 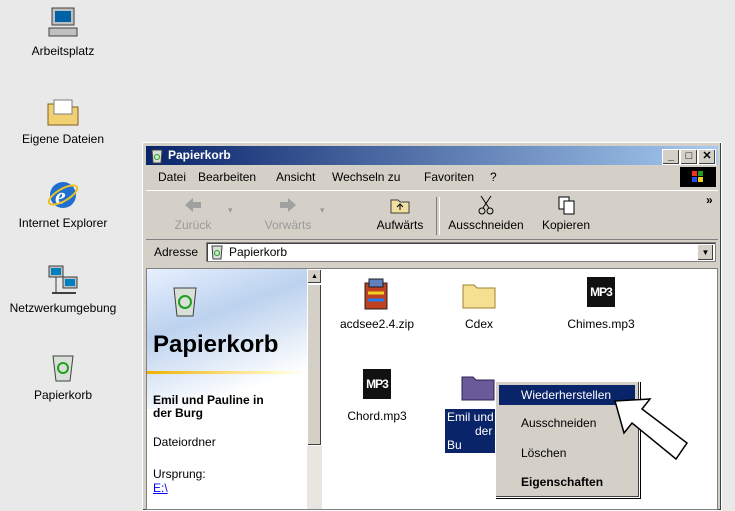 I want to click on desktop-icon-papierkorb: Papierkorb, so click(x=63, y=376).